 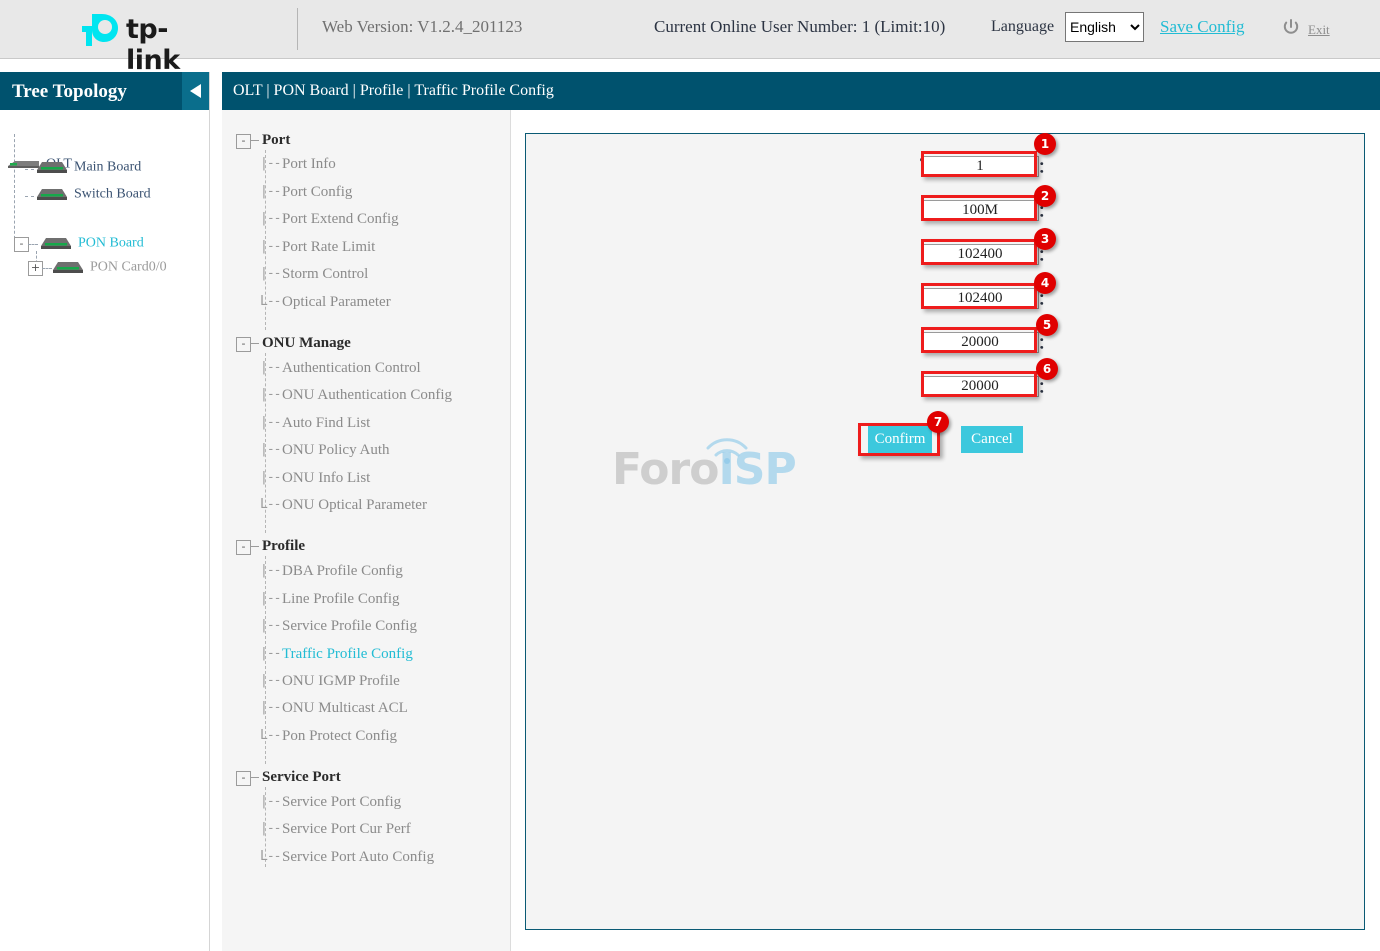 I want to click on profile-name-input, so click(x=980, y=210).